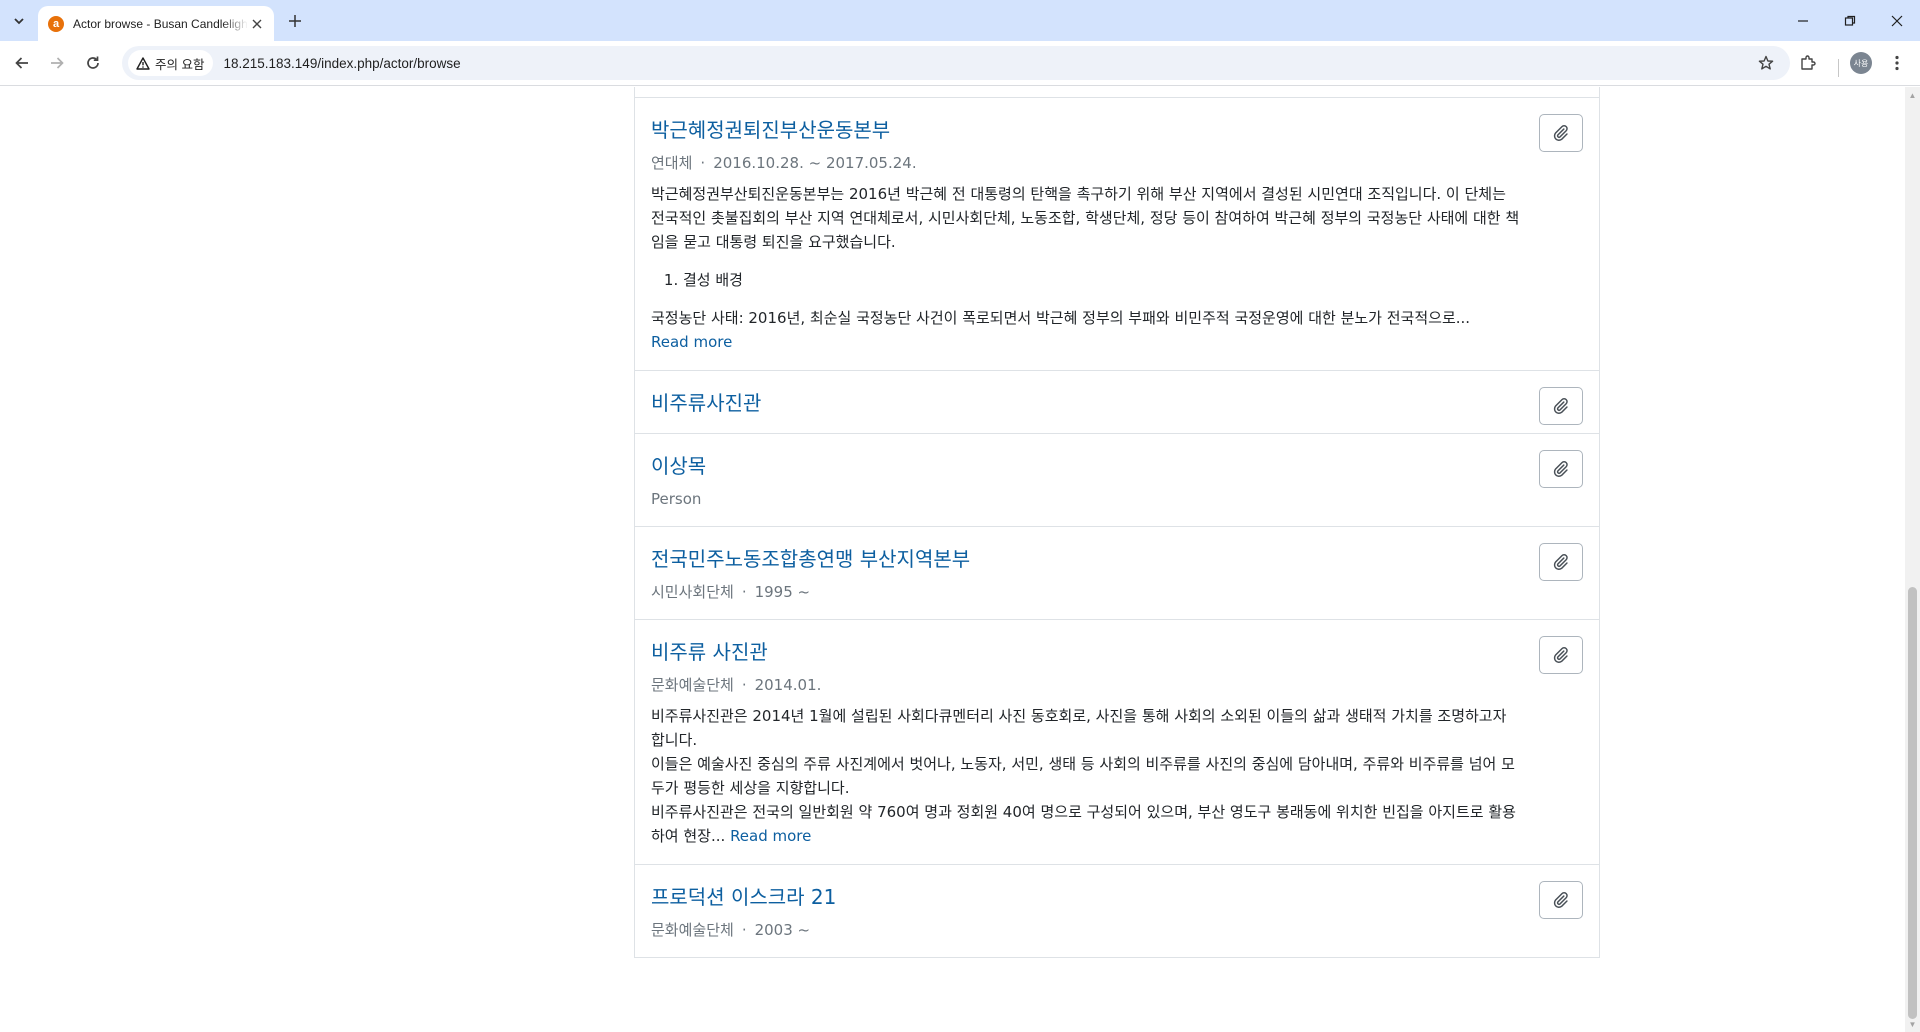  I want to click on profile-button: 사용, so click(1861, 63).